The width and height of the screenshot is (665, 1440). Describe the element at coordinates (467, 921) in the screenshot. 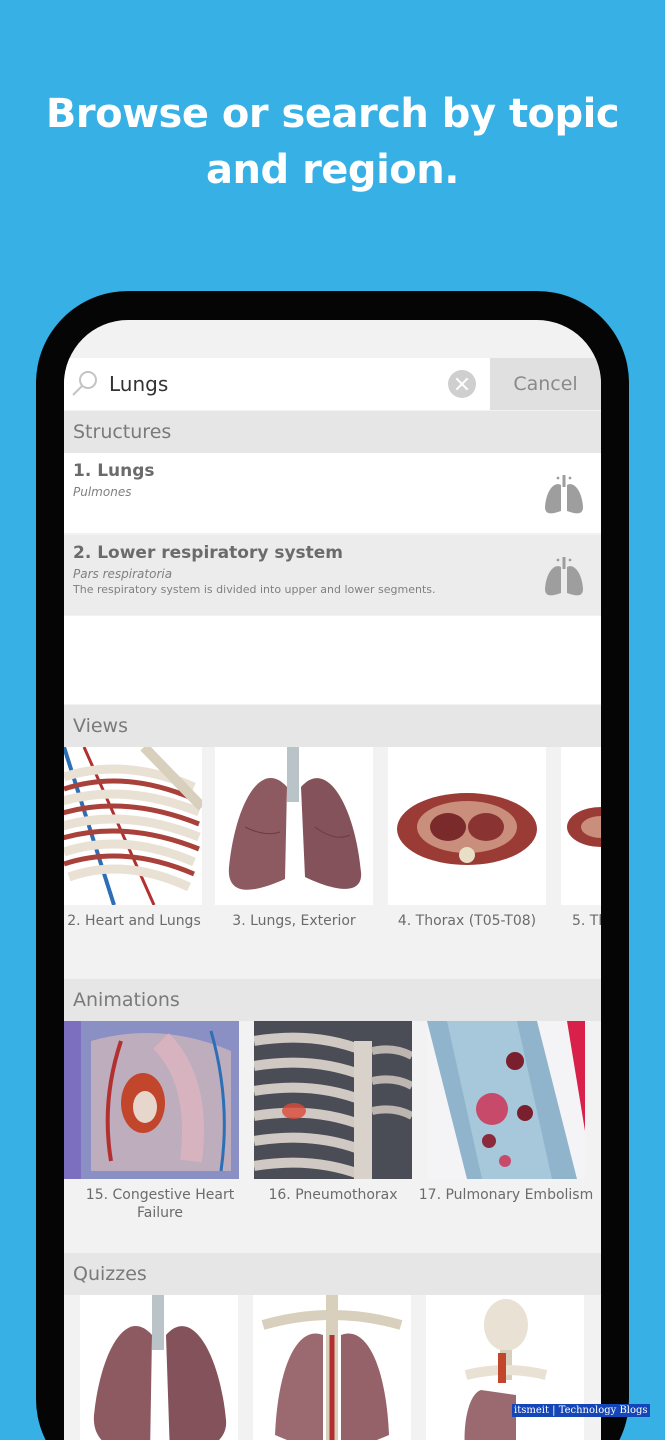

I see `view-label: 4. Thorax (T05-T08)` at that location.